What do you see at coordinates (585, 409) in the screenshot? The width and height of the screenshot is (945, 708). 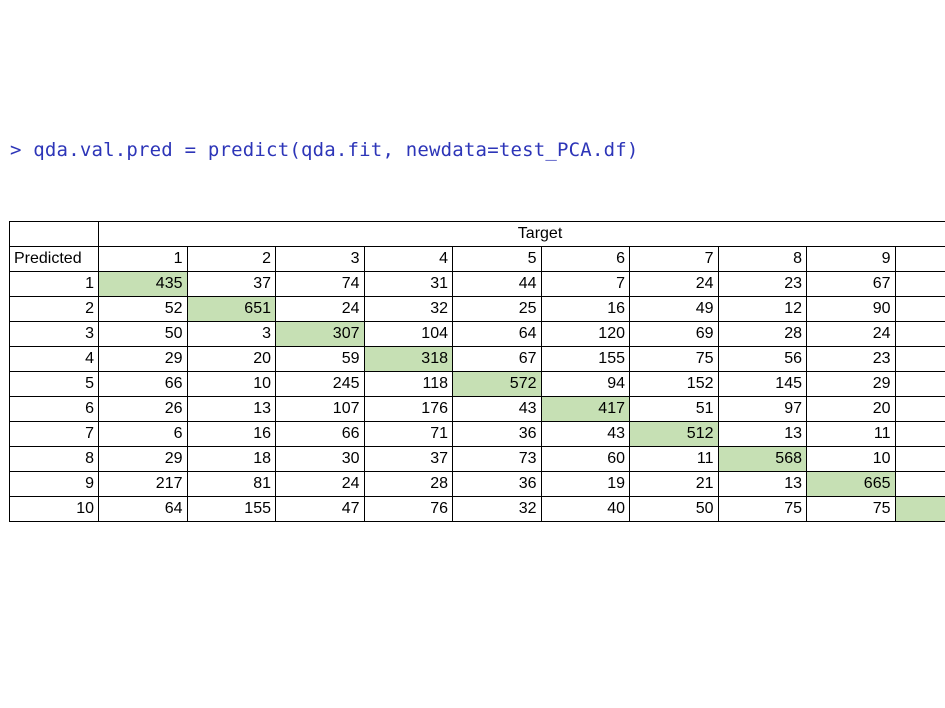 I see `diagonal-cell: 417` at bounding box center [585, 409].